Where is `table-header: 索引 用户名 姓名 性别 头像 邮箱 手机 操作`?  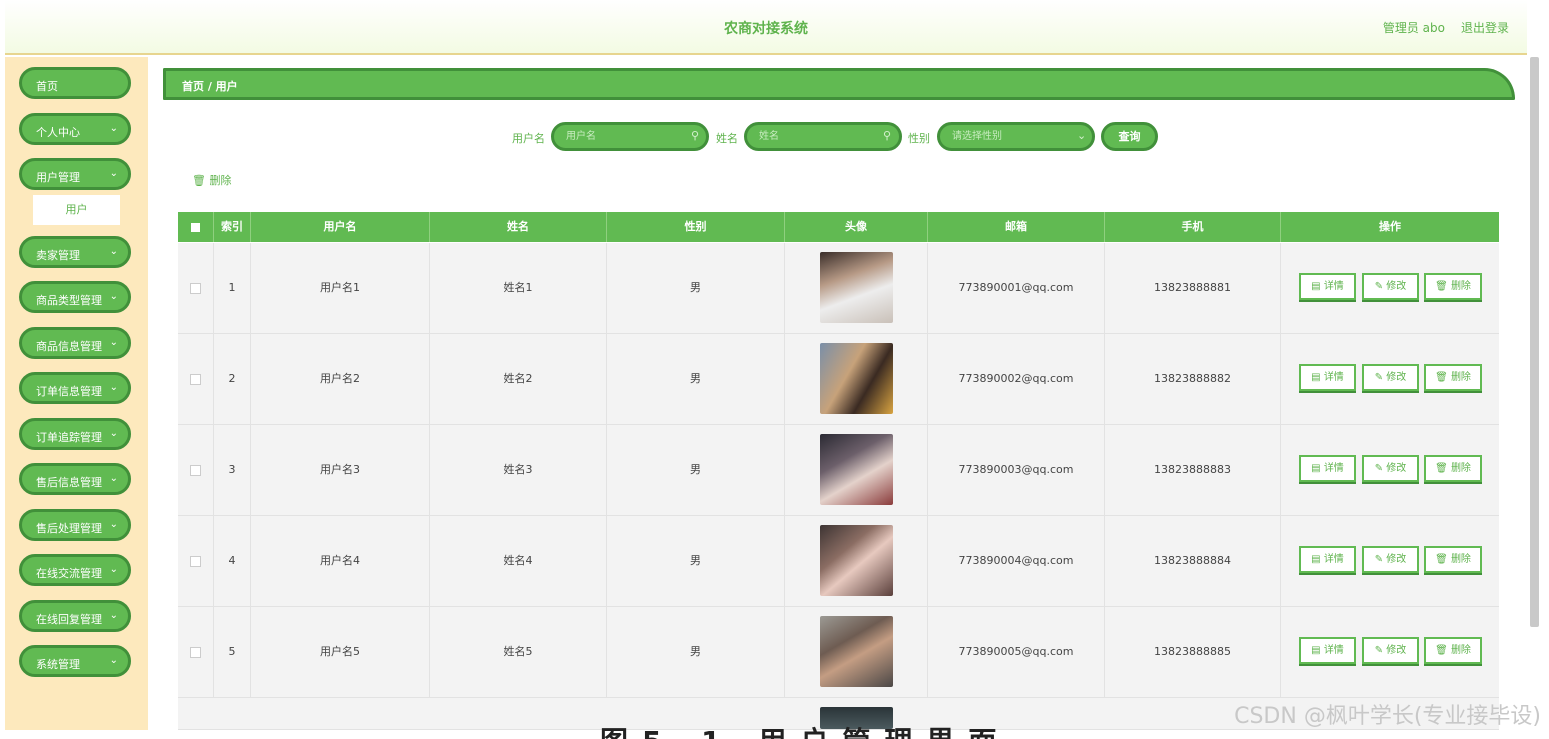 table-header: 索引 用户名 姓名 性别 头像 邮箱 手机 操作 is located at coordinates (838, 227).